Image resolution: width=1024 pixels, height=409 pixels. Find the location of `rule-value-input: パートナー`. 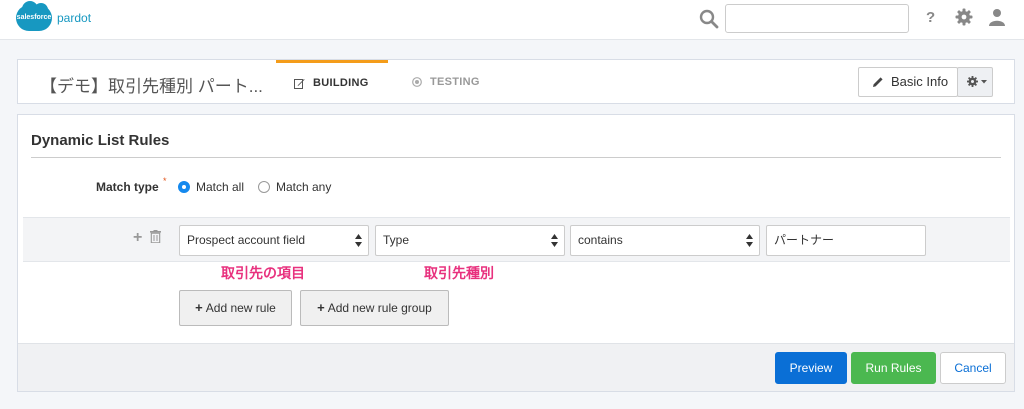

rule-value-input: パートナー is located at coordinates (846, 240).